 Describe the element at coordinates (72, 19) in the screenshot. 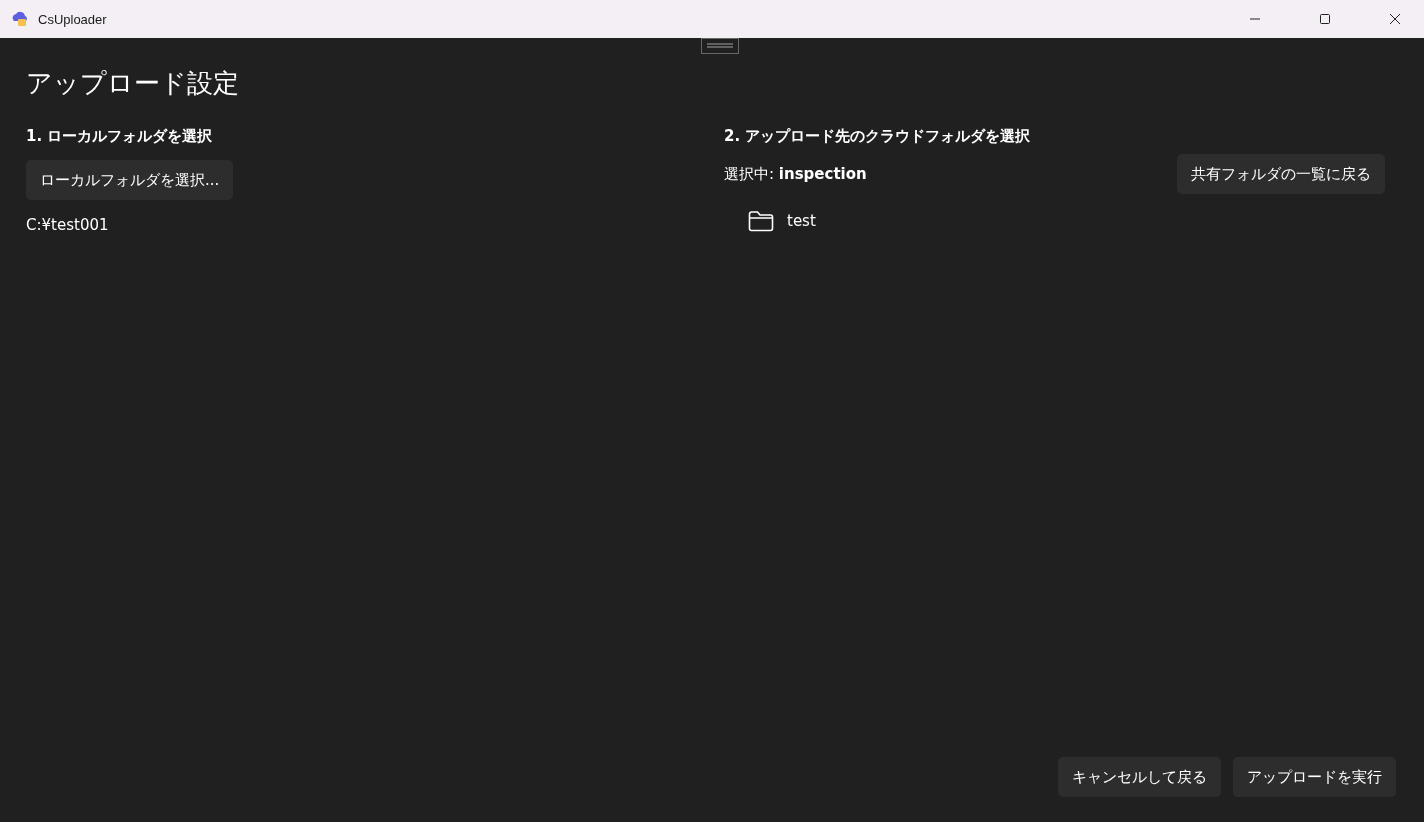

I see `window-title: CsUploader` at that location.